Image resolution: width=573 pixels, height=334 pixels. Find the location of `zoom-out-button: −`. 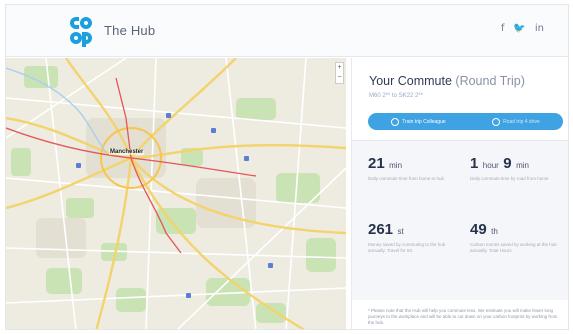

zoom-out-button: − is located at coordinates (339, 78).